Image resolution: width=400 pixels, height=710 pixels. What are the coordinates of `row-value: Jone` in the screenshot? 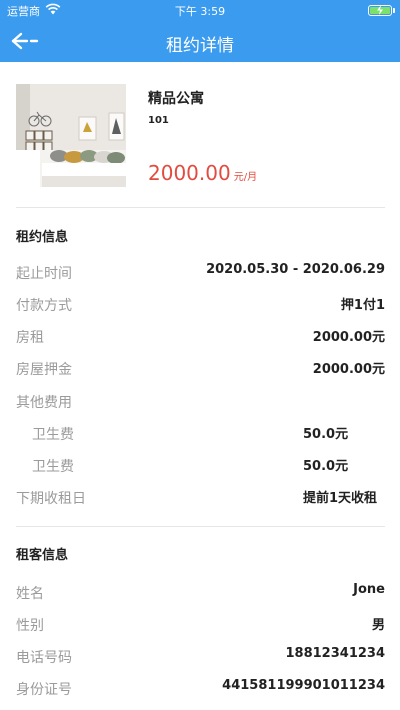 It's located at (369, 589).